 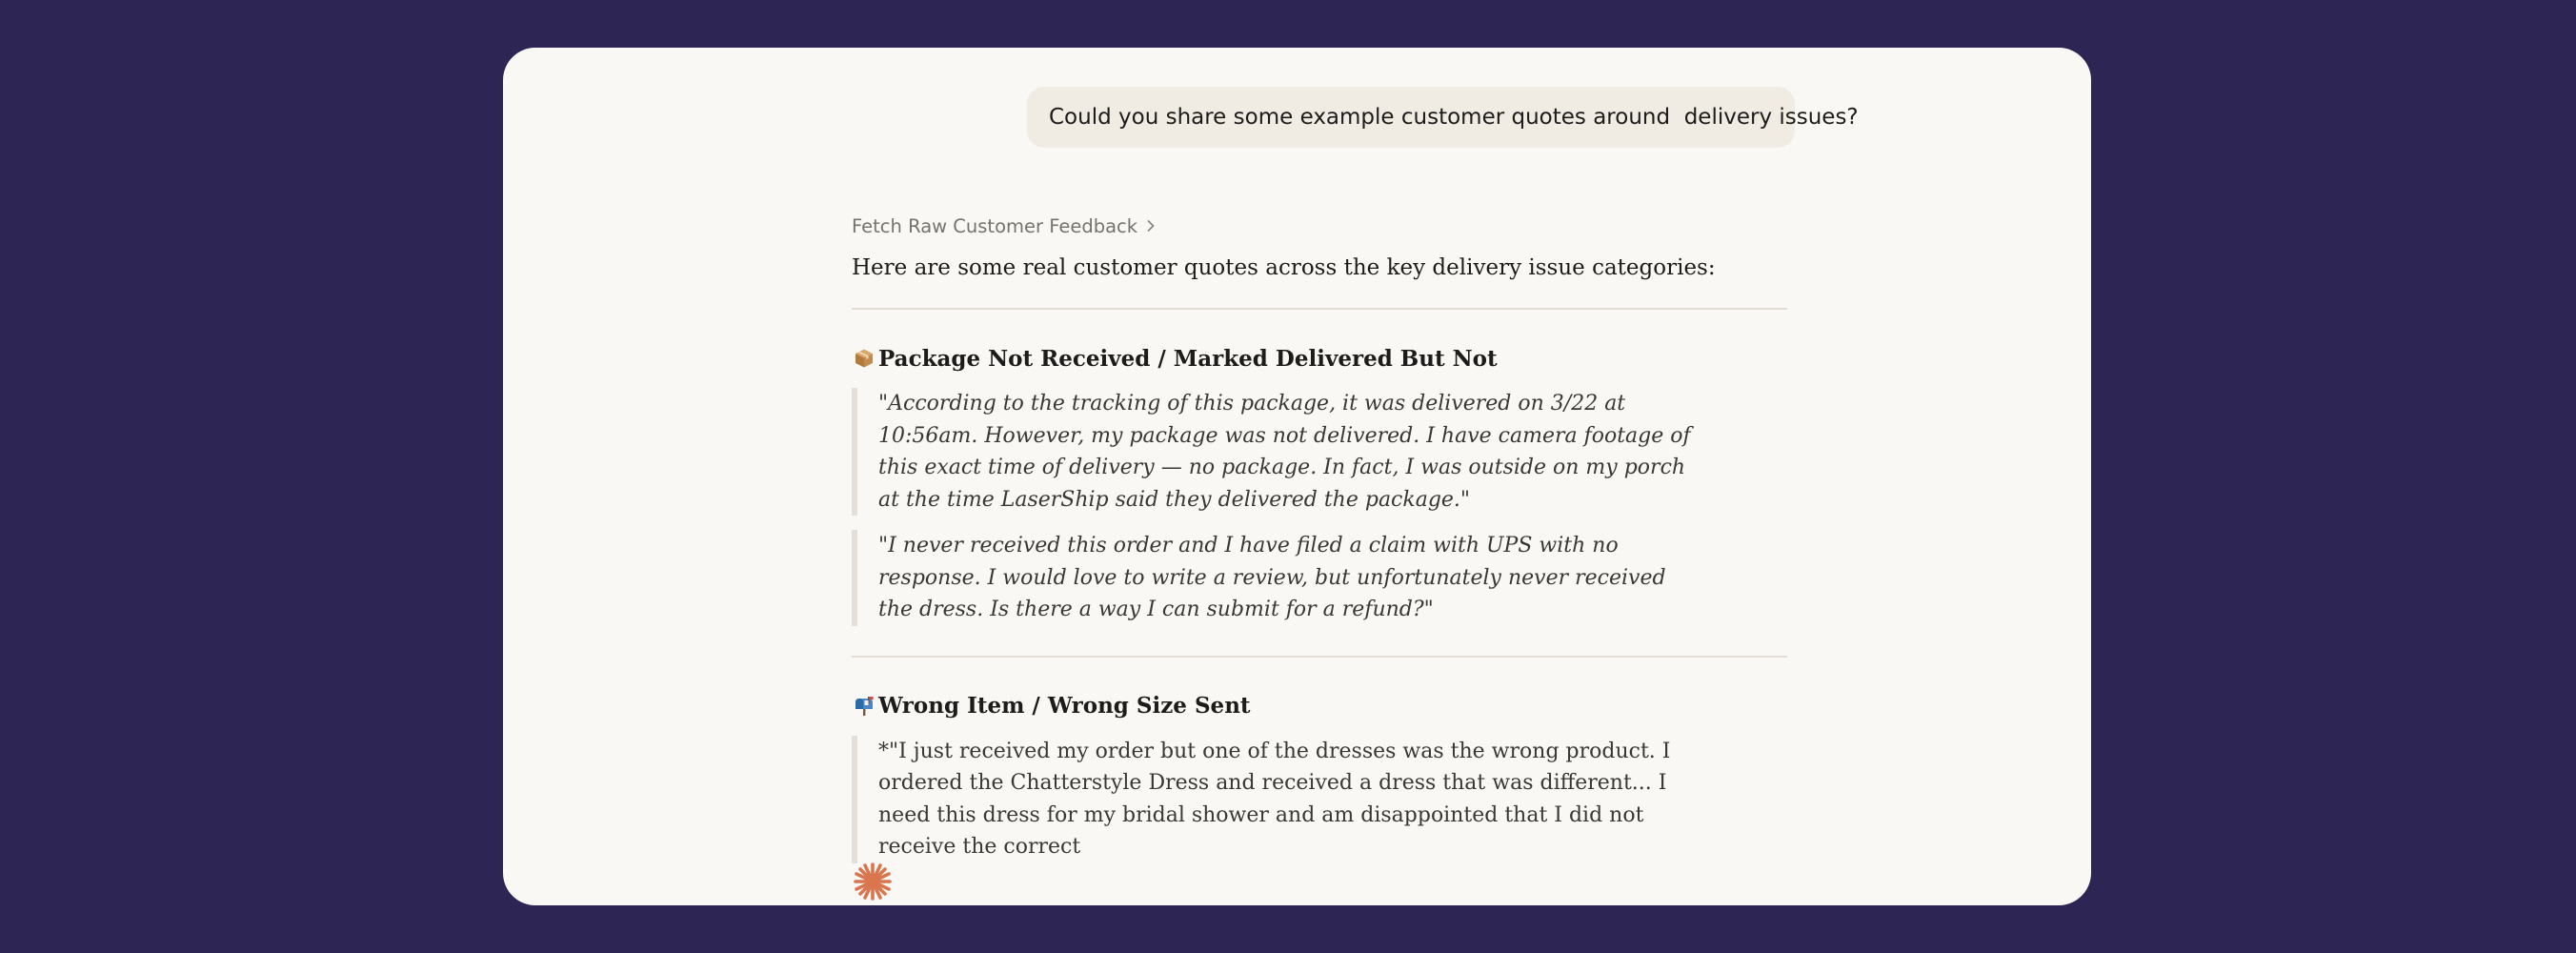 I want to click on assistant-spark-icon, so click(x=873, y=881).